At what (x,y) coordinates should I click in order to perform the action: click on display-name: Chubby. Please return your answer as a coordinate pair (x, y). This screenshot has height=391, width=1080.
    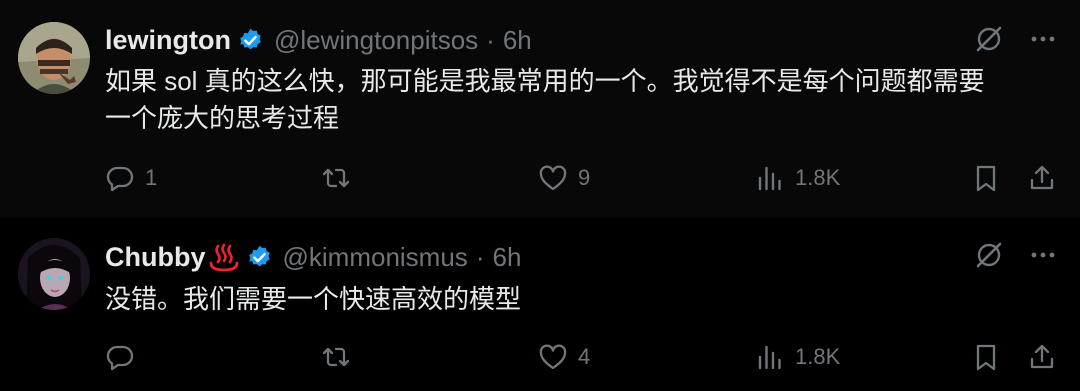
    Looking at the image, I should click on (155, 257).